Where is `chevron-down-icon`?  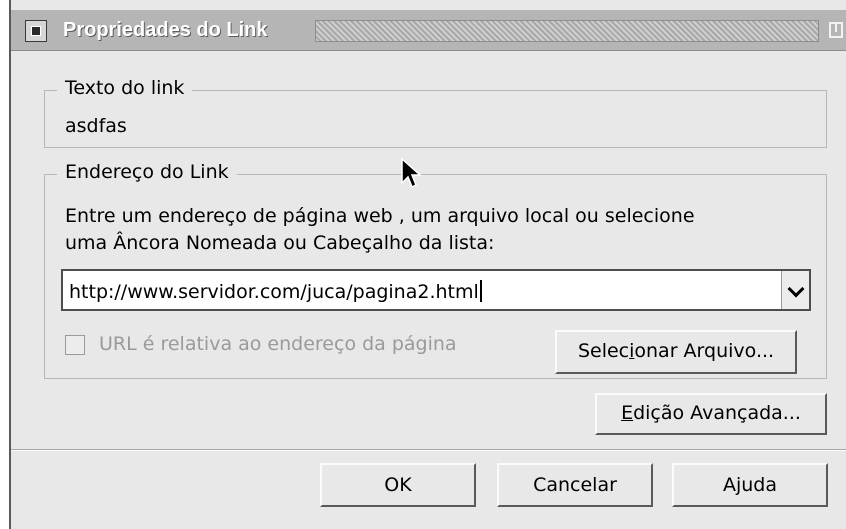
chevron-down-icon is located at coordinates (796, 289).